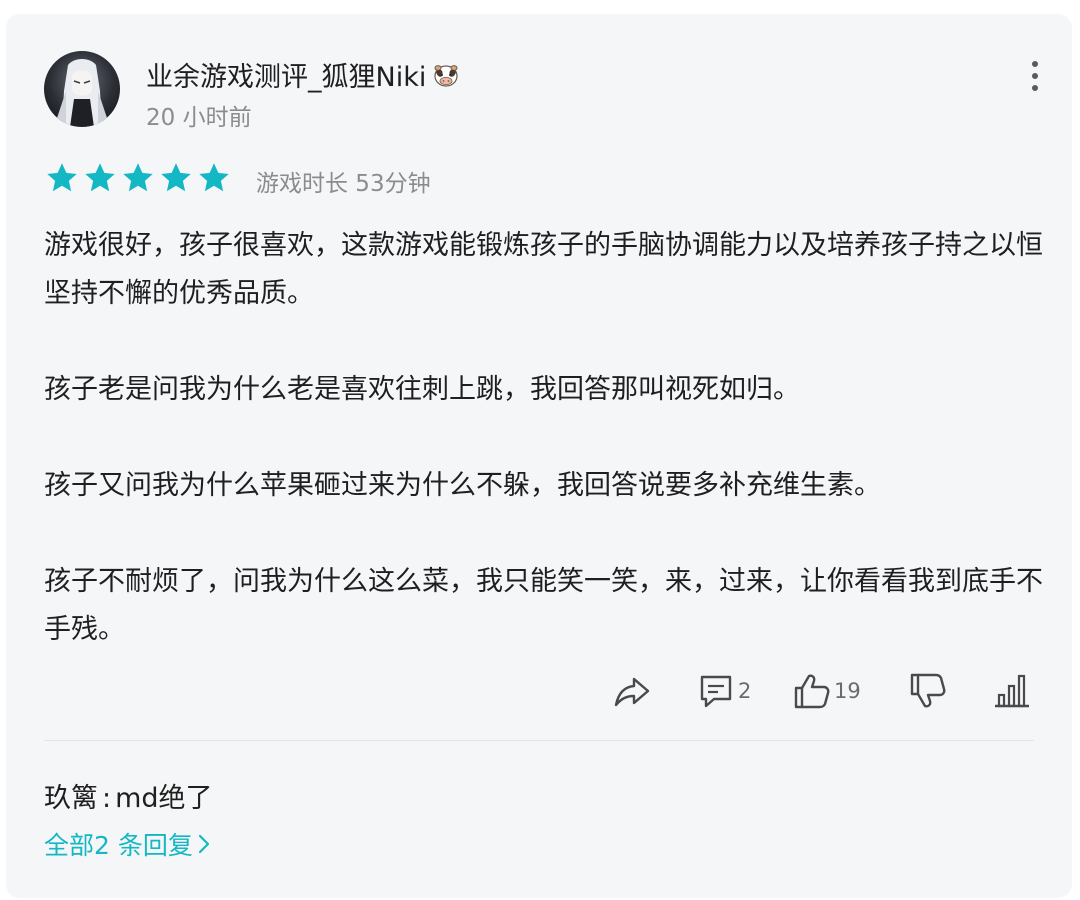 The width and height of the screenshot is (1080, 900). I want to click on review-paragraph: 孩子不耐烦了，问我为什么这么菜，我只能笑一笑，来，过来，让你看看我到底手不手残。, so click(543, 605).